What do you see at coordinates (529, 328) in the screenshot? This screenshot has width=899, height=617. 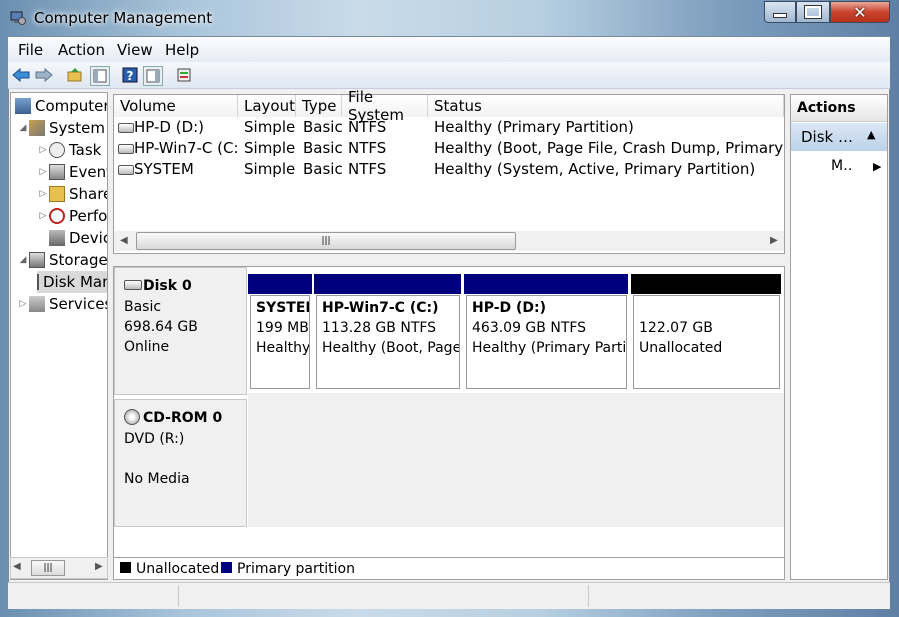 I see `partition-size: 463.09 GB NTFS` at bounding box center [529, 328].